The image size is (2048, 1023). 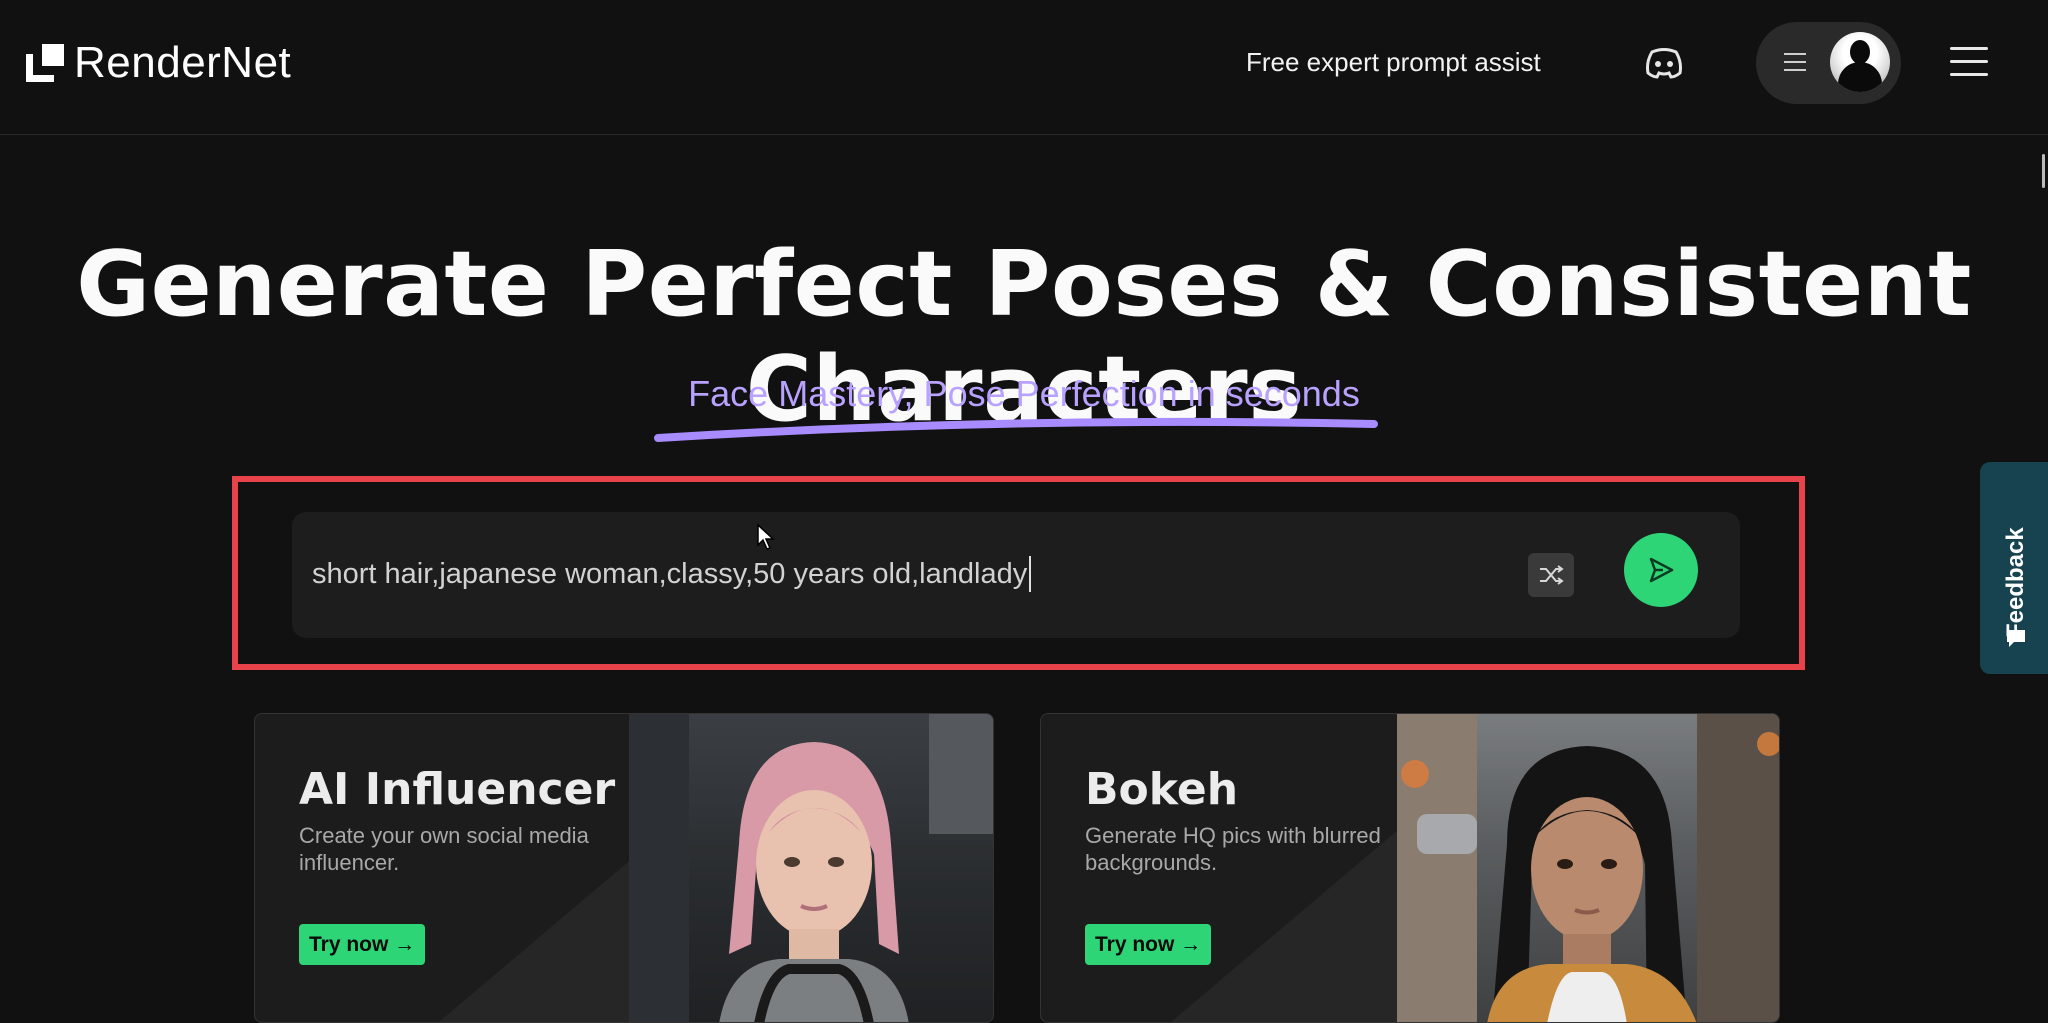 I want to click on brand-name: RenderNet, so click(x=183, y=62).